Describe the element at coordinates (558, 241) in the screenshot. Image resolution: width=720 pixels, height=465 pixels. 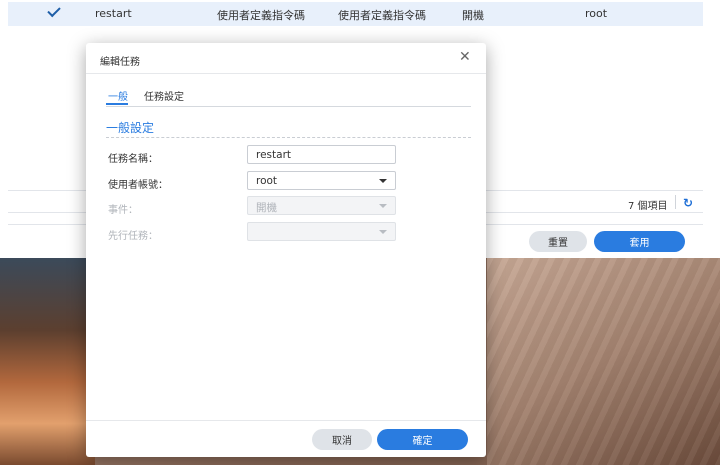
I see `reset-button: 重置` at that location.